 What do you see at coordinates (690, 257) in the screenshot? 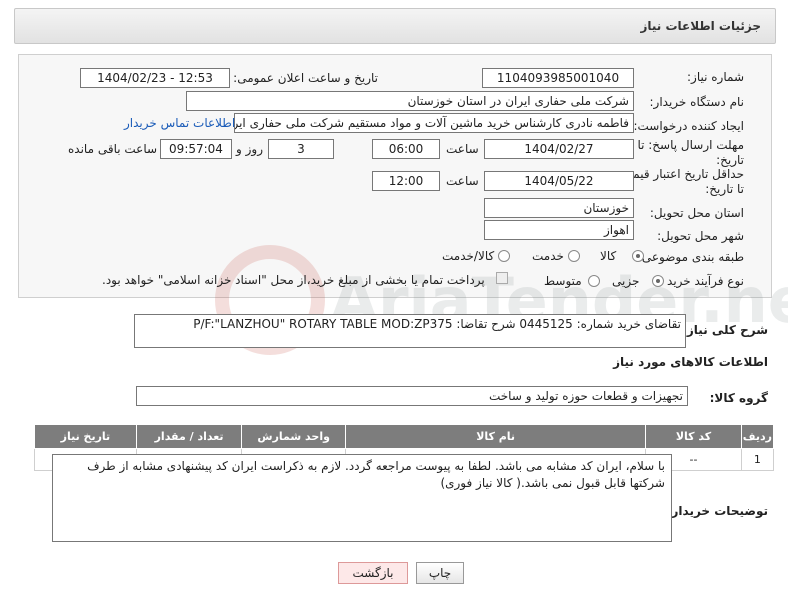
I see `category-label: طبقه بندی موضوعی:` at bounding box center [690, 257].